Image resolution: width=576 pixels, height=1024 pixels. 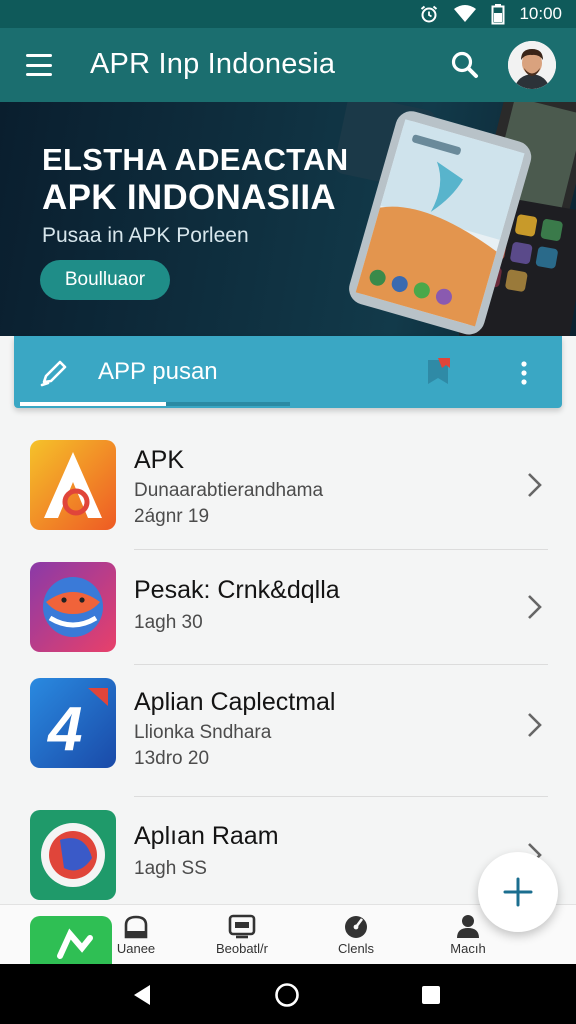 I want to click on app-subtitle: Llionka Sndhara, so click(x=203, y=732).